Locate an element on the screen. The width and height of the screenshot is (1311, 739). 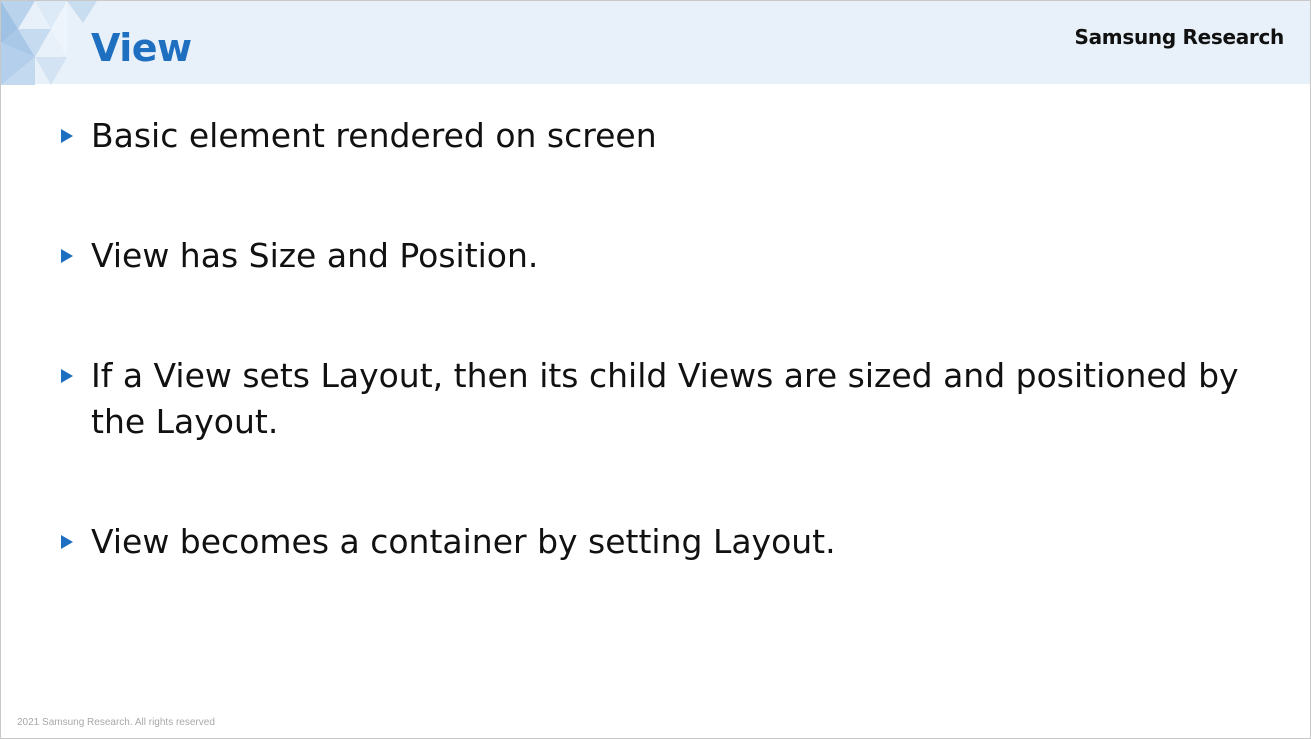
bullet-item: View has Size and Position. is located at coordinates (661, 256).